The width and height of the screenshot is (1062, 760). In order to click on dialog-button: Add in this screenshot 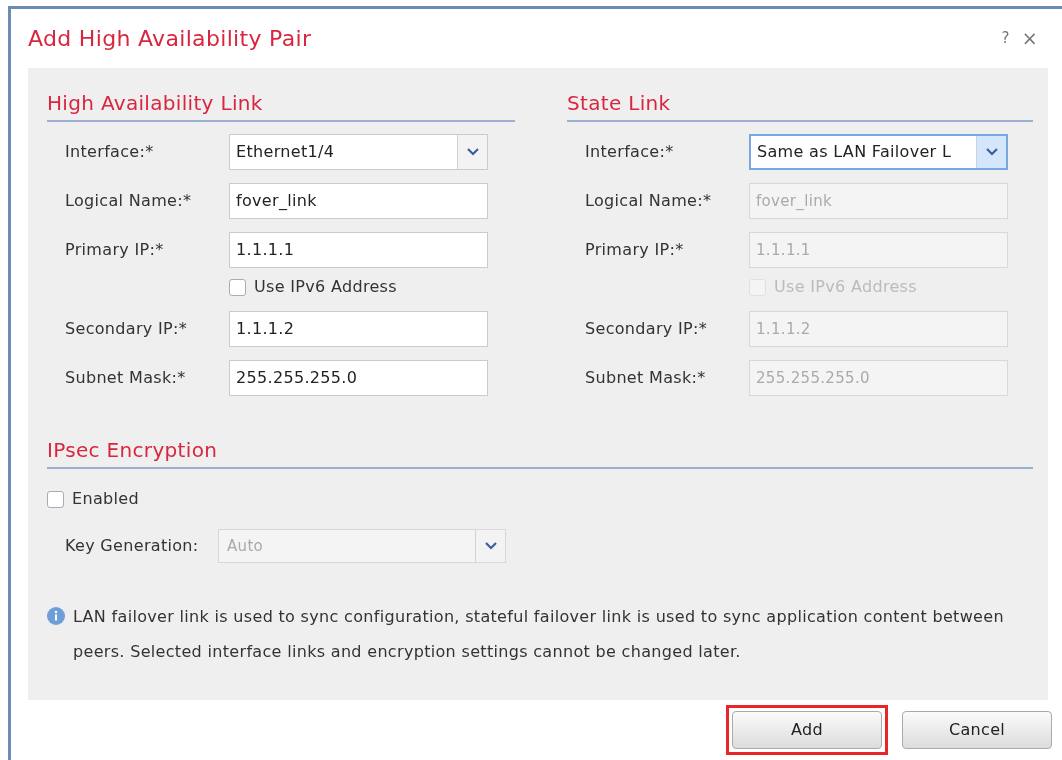, I will do `click(807, 730)`.